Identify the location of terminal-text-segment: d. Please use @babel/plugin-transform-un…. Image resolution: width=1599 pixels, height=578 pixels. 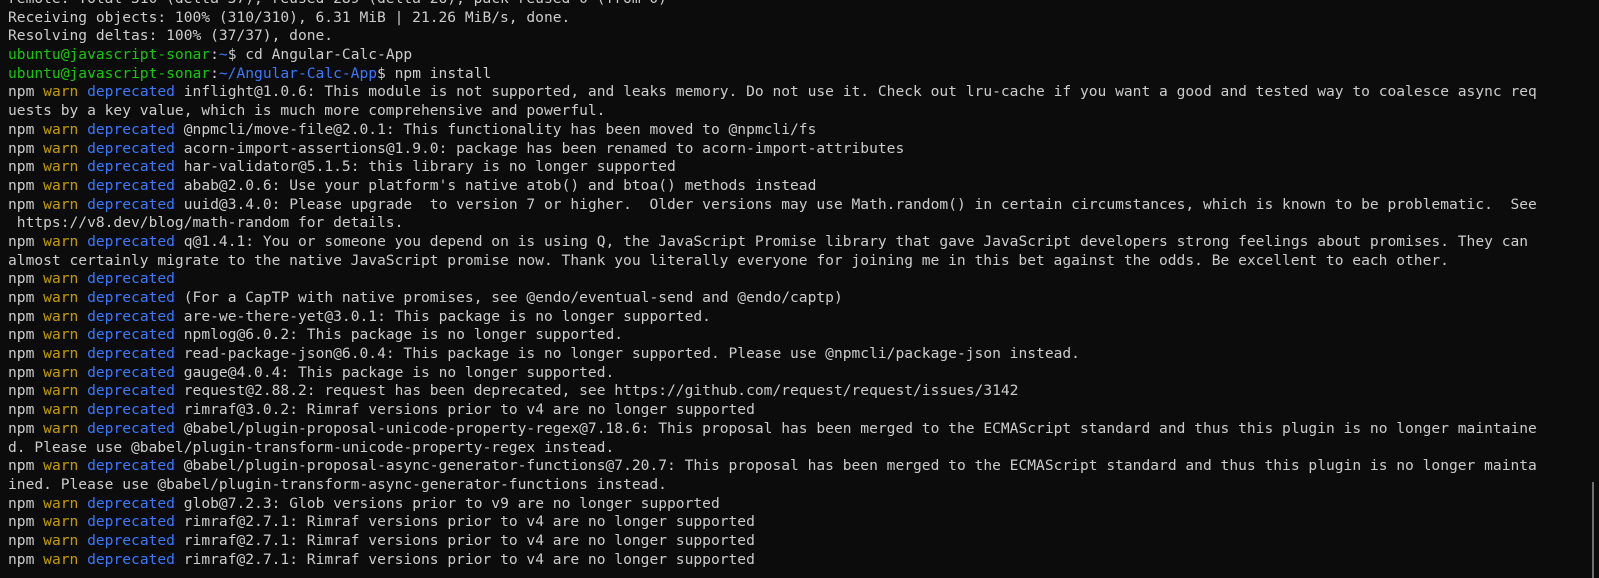
(311, 447).